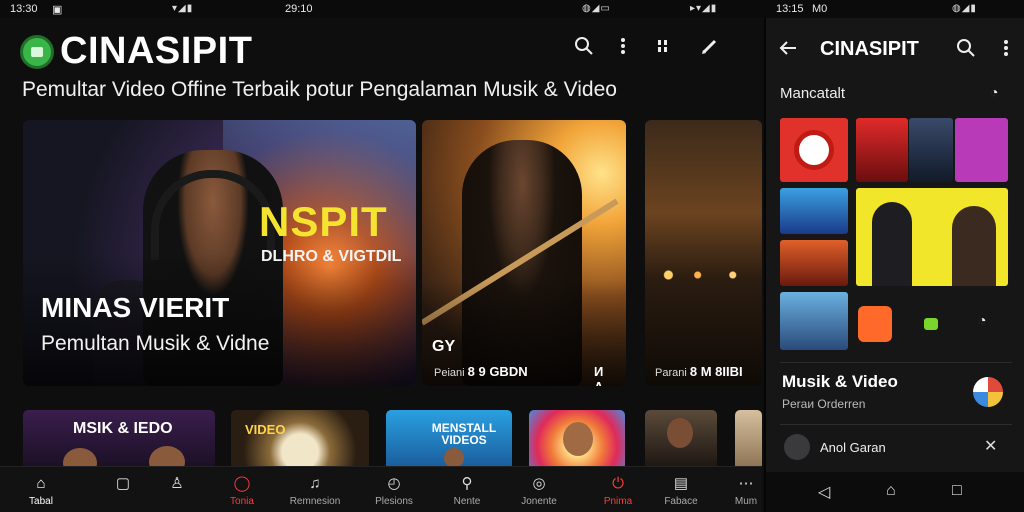 The image size is (1024, 512). Describe the element at coordinates (790, 9) in the screenshot. I see `status-time-right: 13:15` at that location.